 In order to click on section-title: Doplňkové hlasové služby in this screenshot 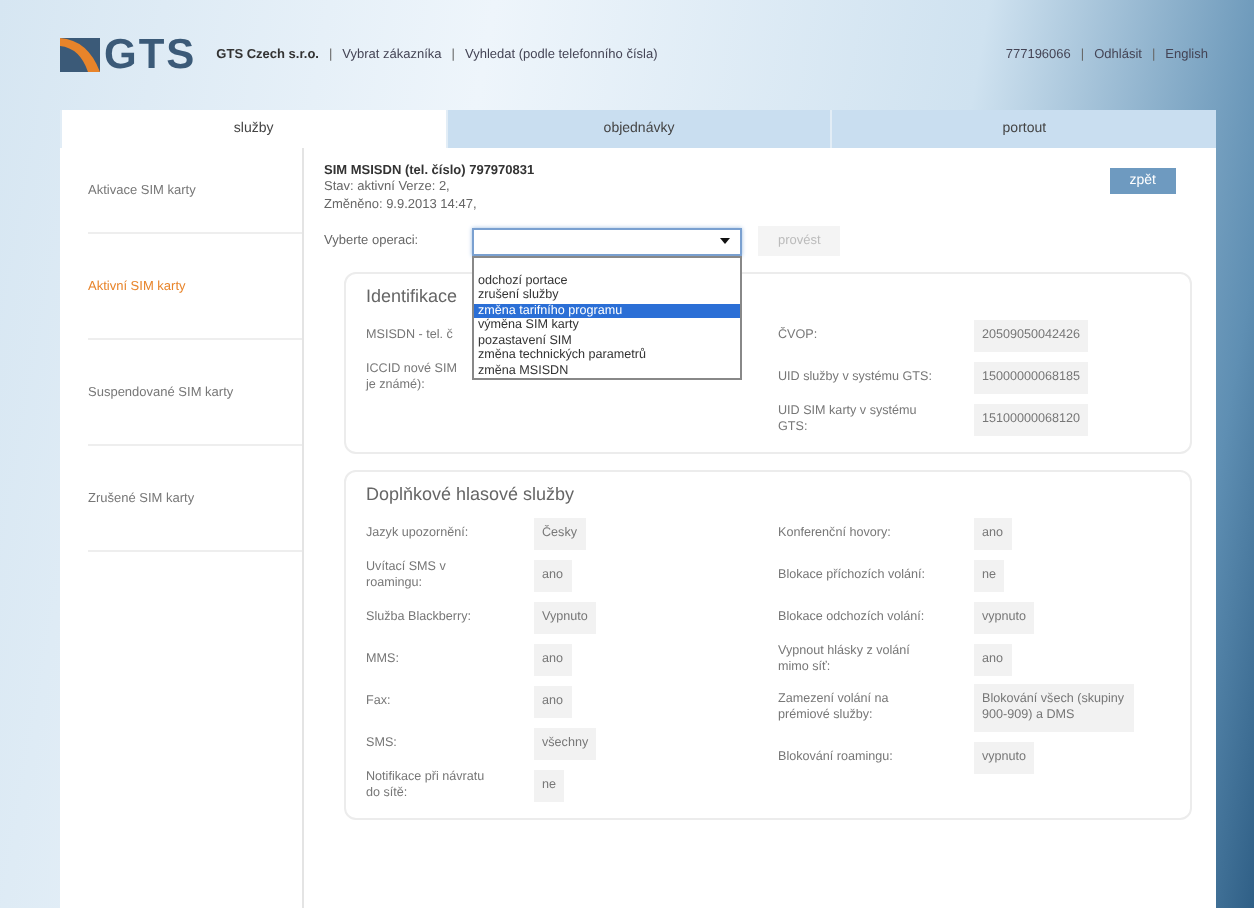, I will do `click(470, 494)`.